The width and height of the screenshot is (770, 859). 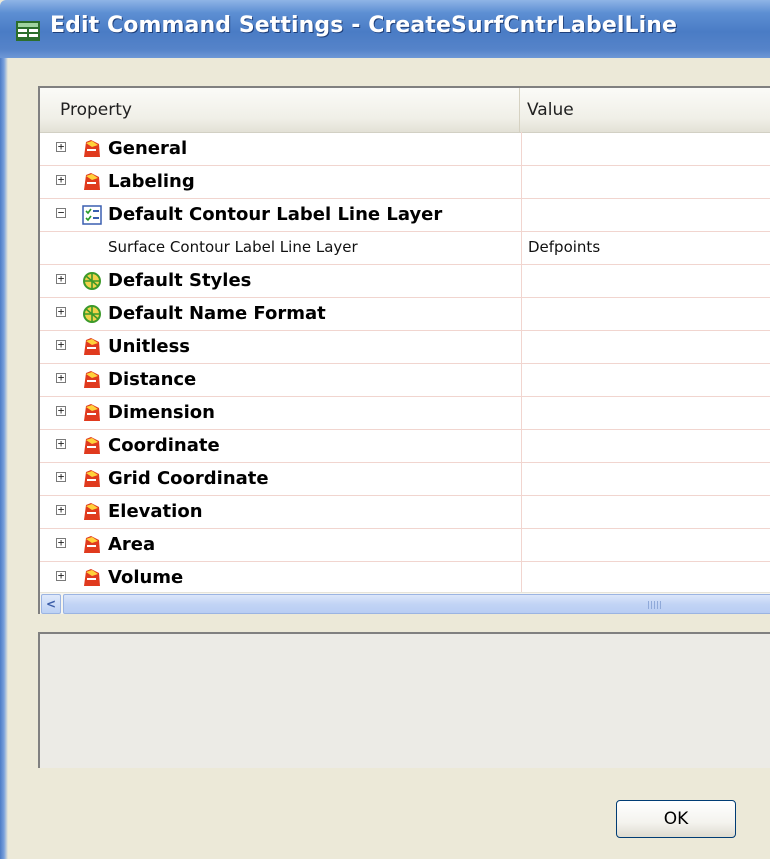 I want to click on category-label: Volume, so click(x=146, y=577).